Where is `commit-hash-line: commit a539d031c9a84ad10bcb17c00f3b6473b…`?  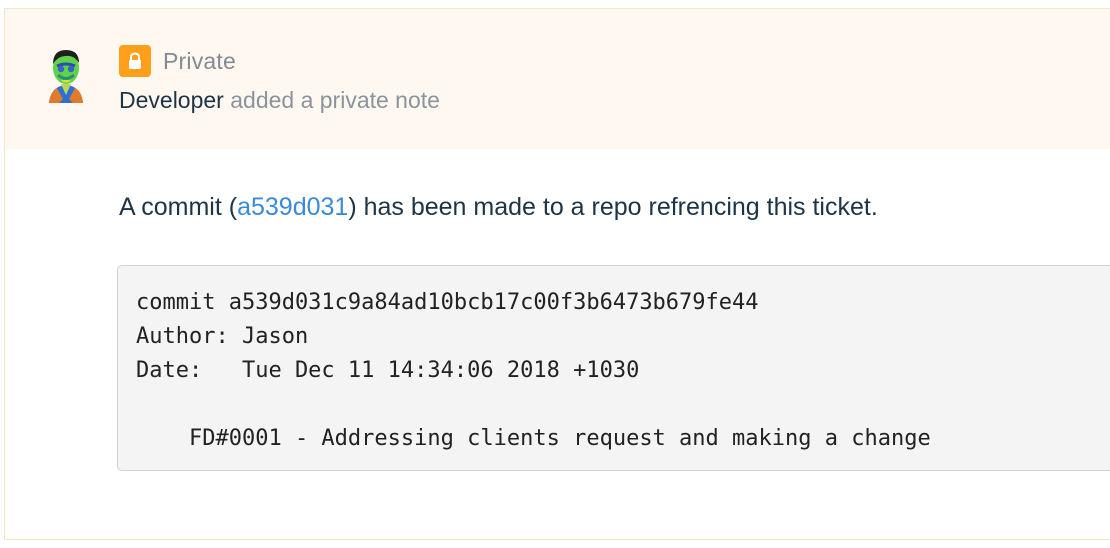 commit-hash-line: commit a539d031c9a84ad10bcb17c00f3b6473b… is located at coordinates (447, 302).